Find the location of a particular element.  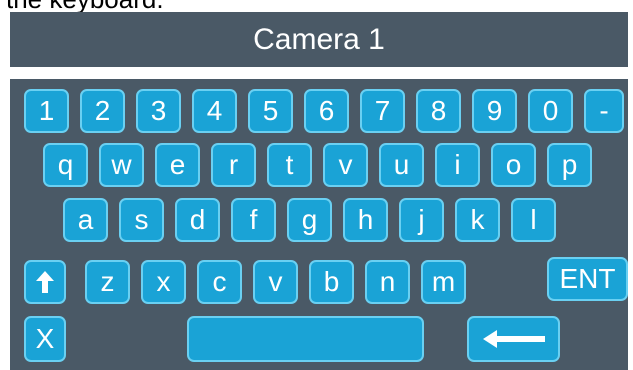

key-label: 9 is located at coordinates (494, 110).